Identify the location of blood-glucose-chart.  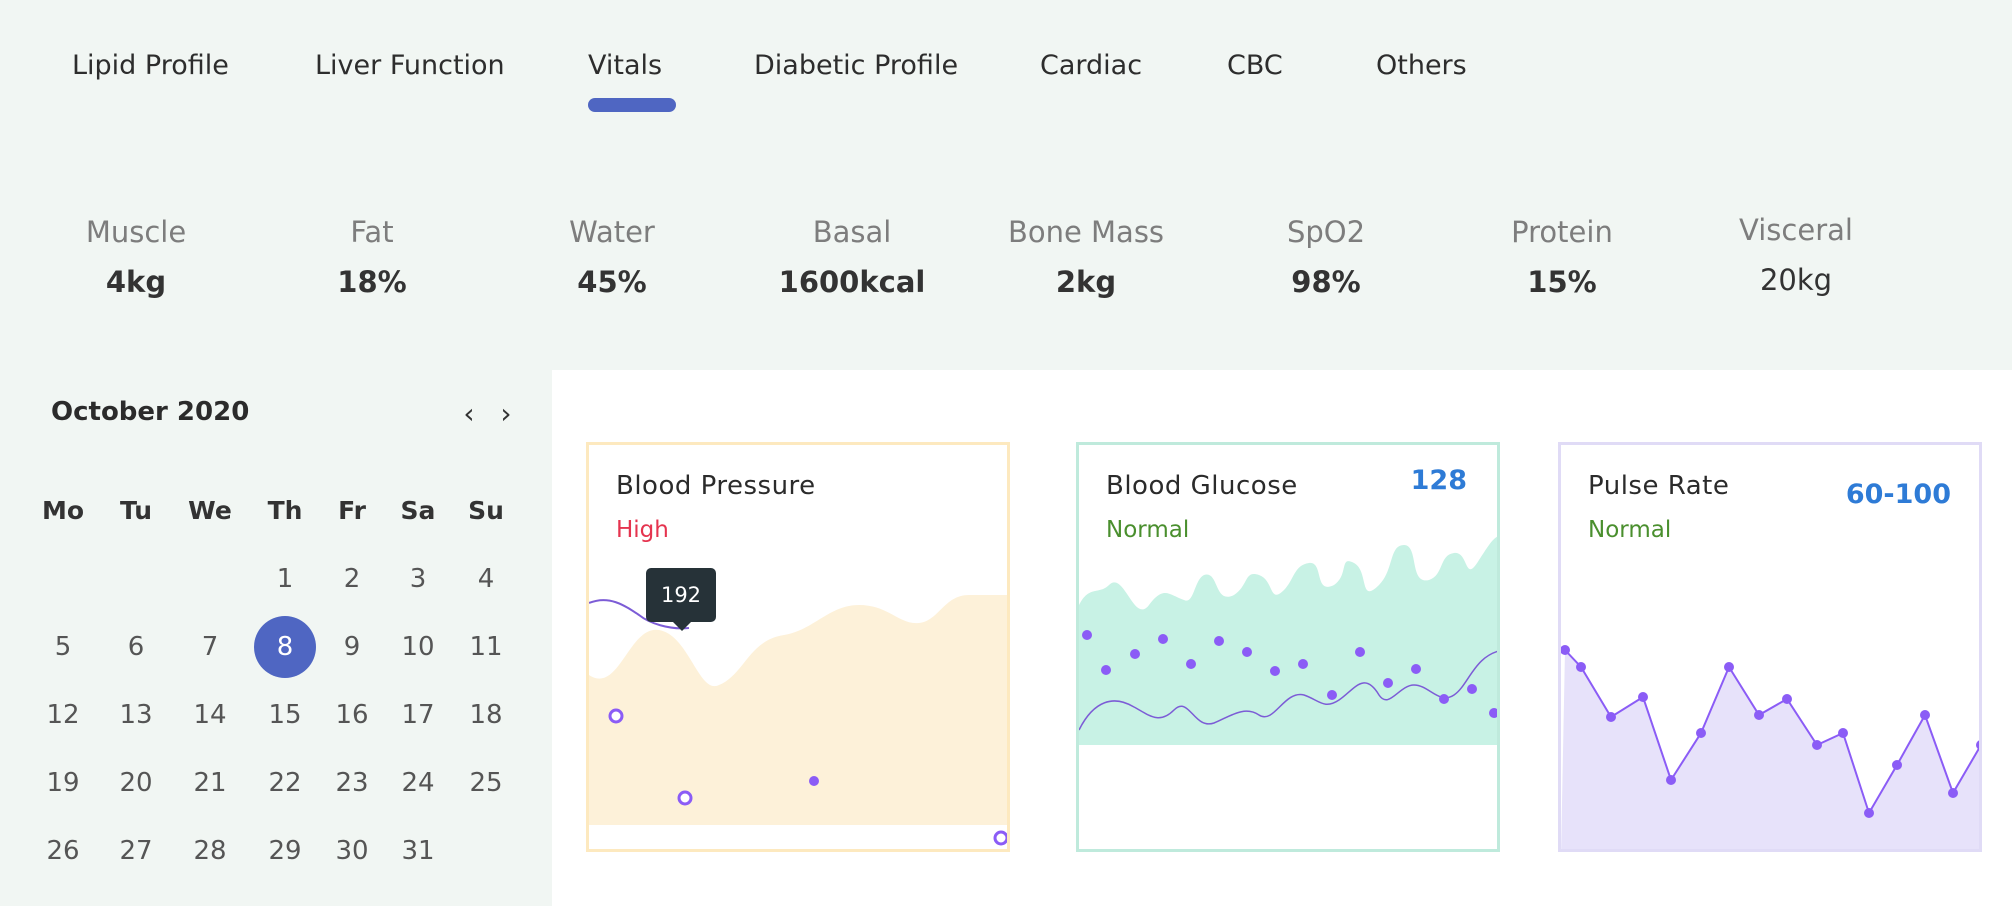
(1288, 640).